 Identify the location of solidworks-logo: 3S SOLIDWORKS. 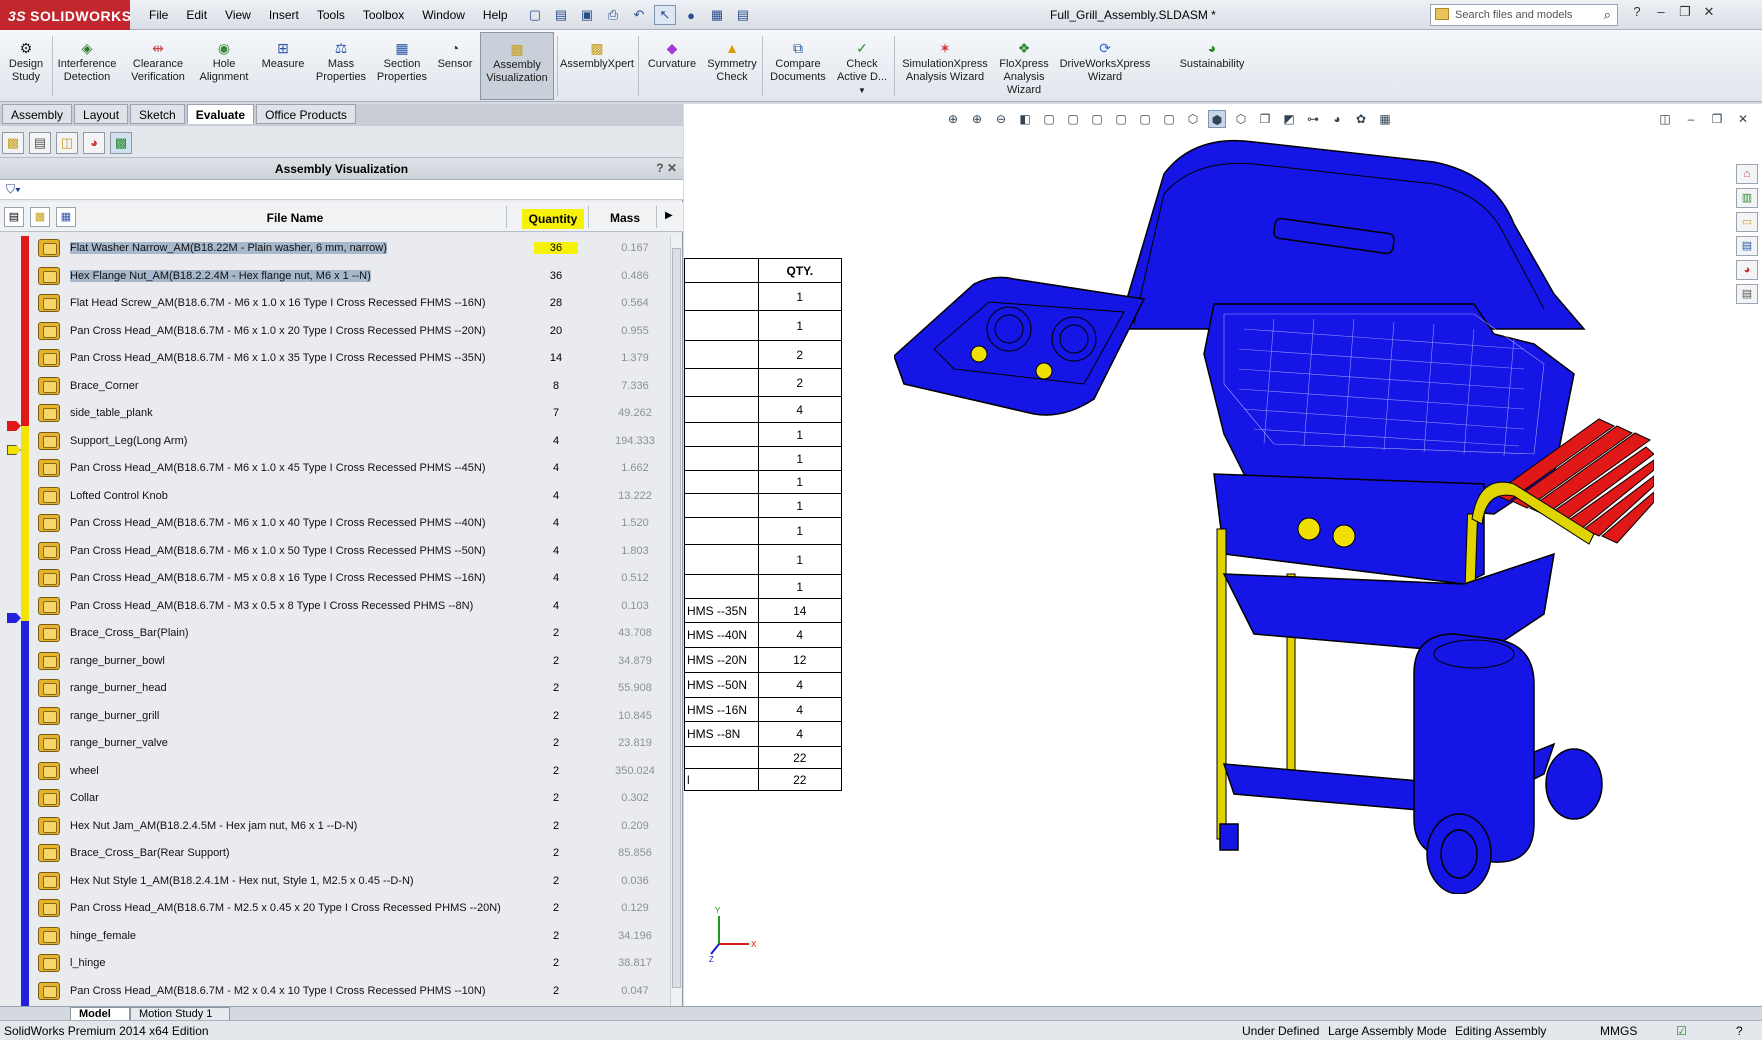
(65, 15).